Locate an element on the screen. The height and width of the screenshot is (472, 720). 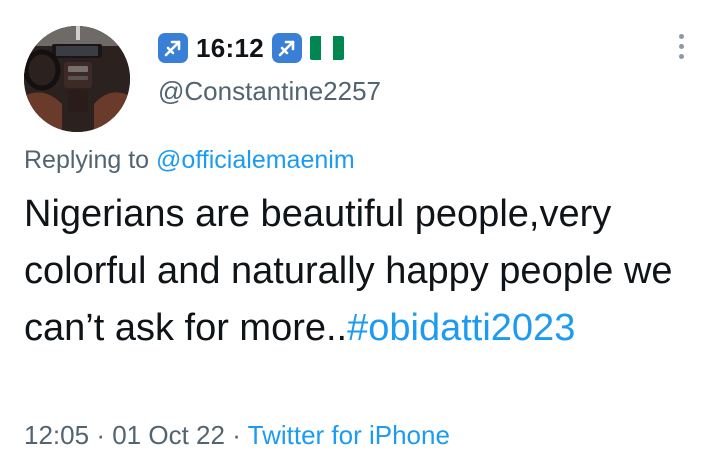
author-handle: @Constantine2257 is located at coordinates (269, 91).